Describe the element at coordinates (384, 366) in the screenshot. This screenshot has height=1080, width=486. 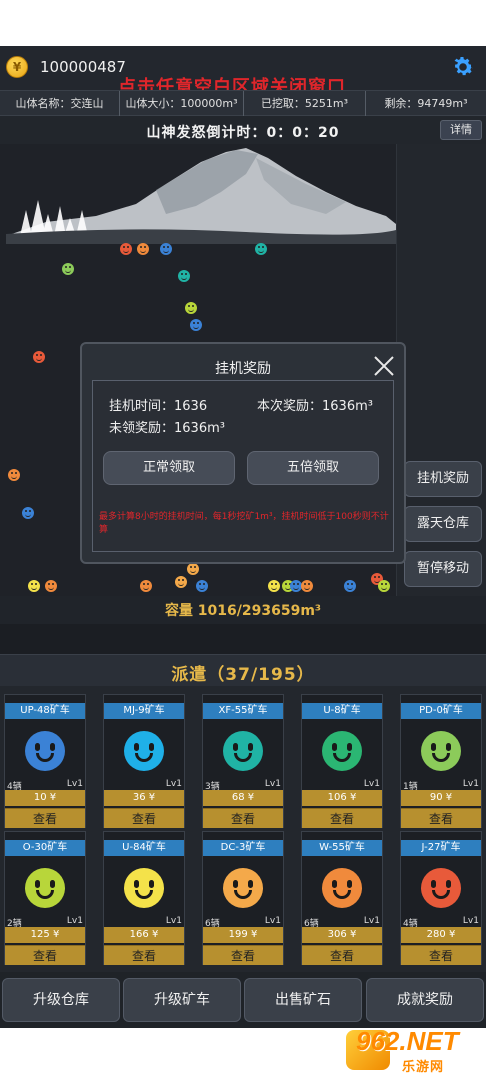
I see `close-icon` at that location.